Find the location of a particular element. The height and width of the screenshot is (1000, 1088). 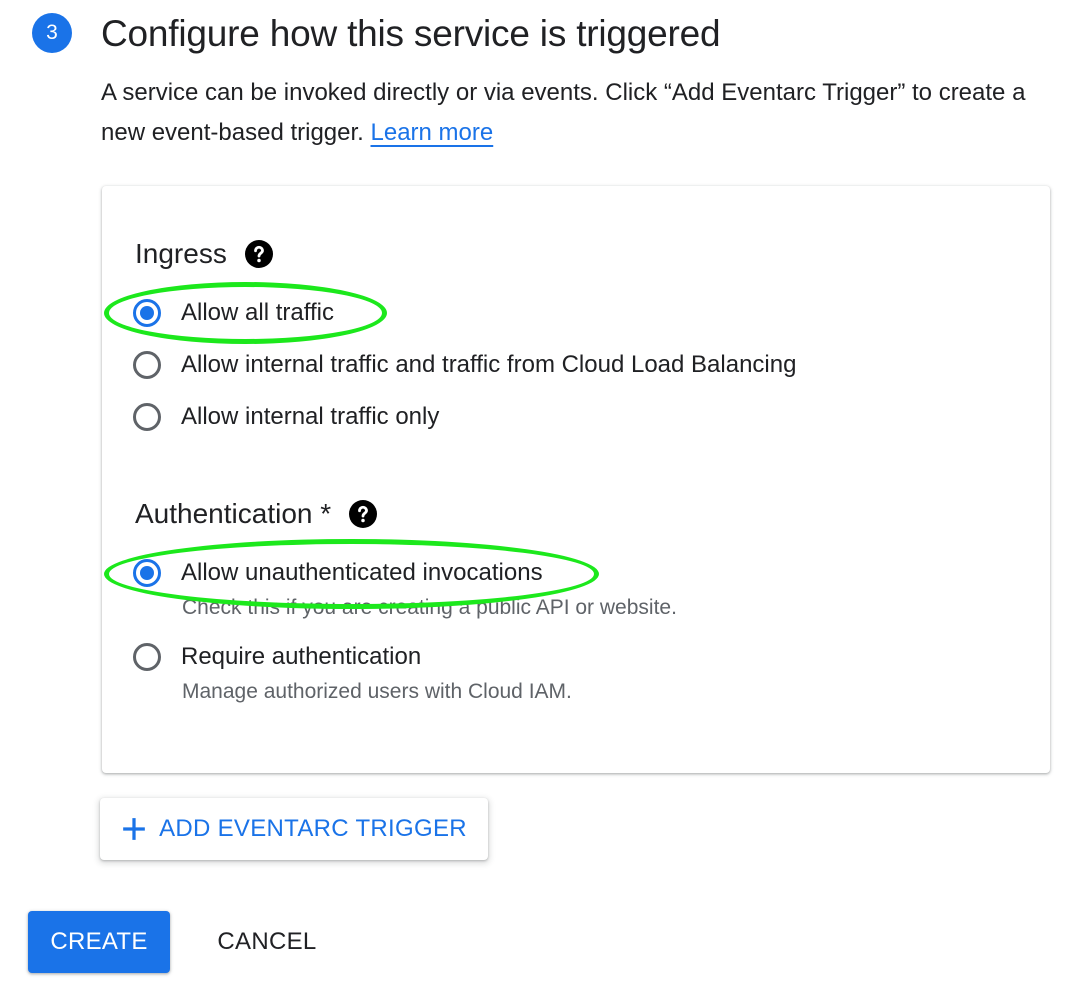

ingress-option-internal-only: Allow internal traffic only is located at coordinates (286, 417).